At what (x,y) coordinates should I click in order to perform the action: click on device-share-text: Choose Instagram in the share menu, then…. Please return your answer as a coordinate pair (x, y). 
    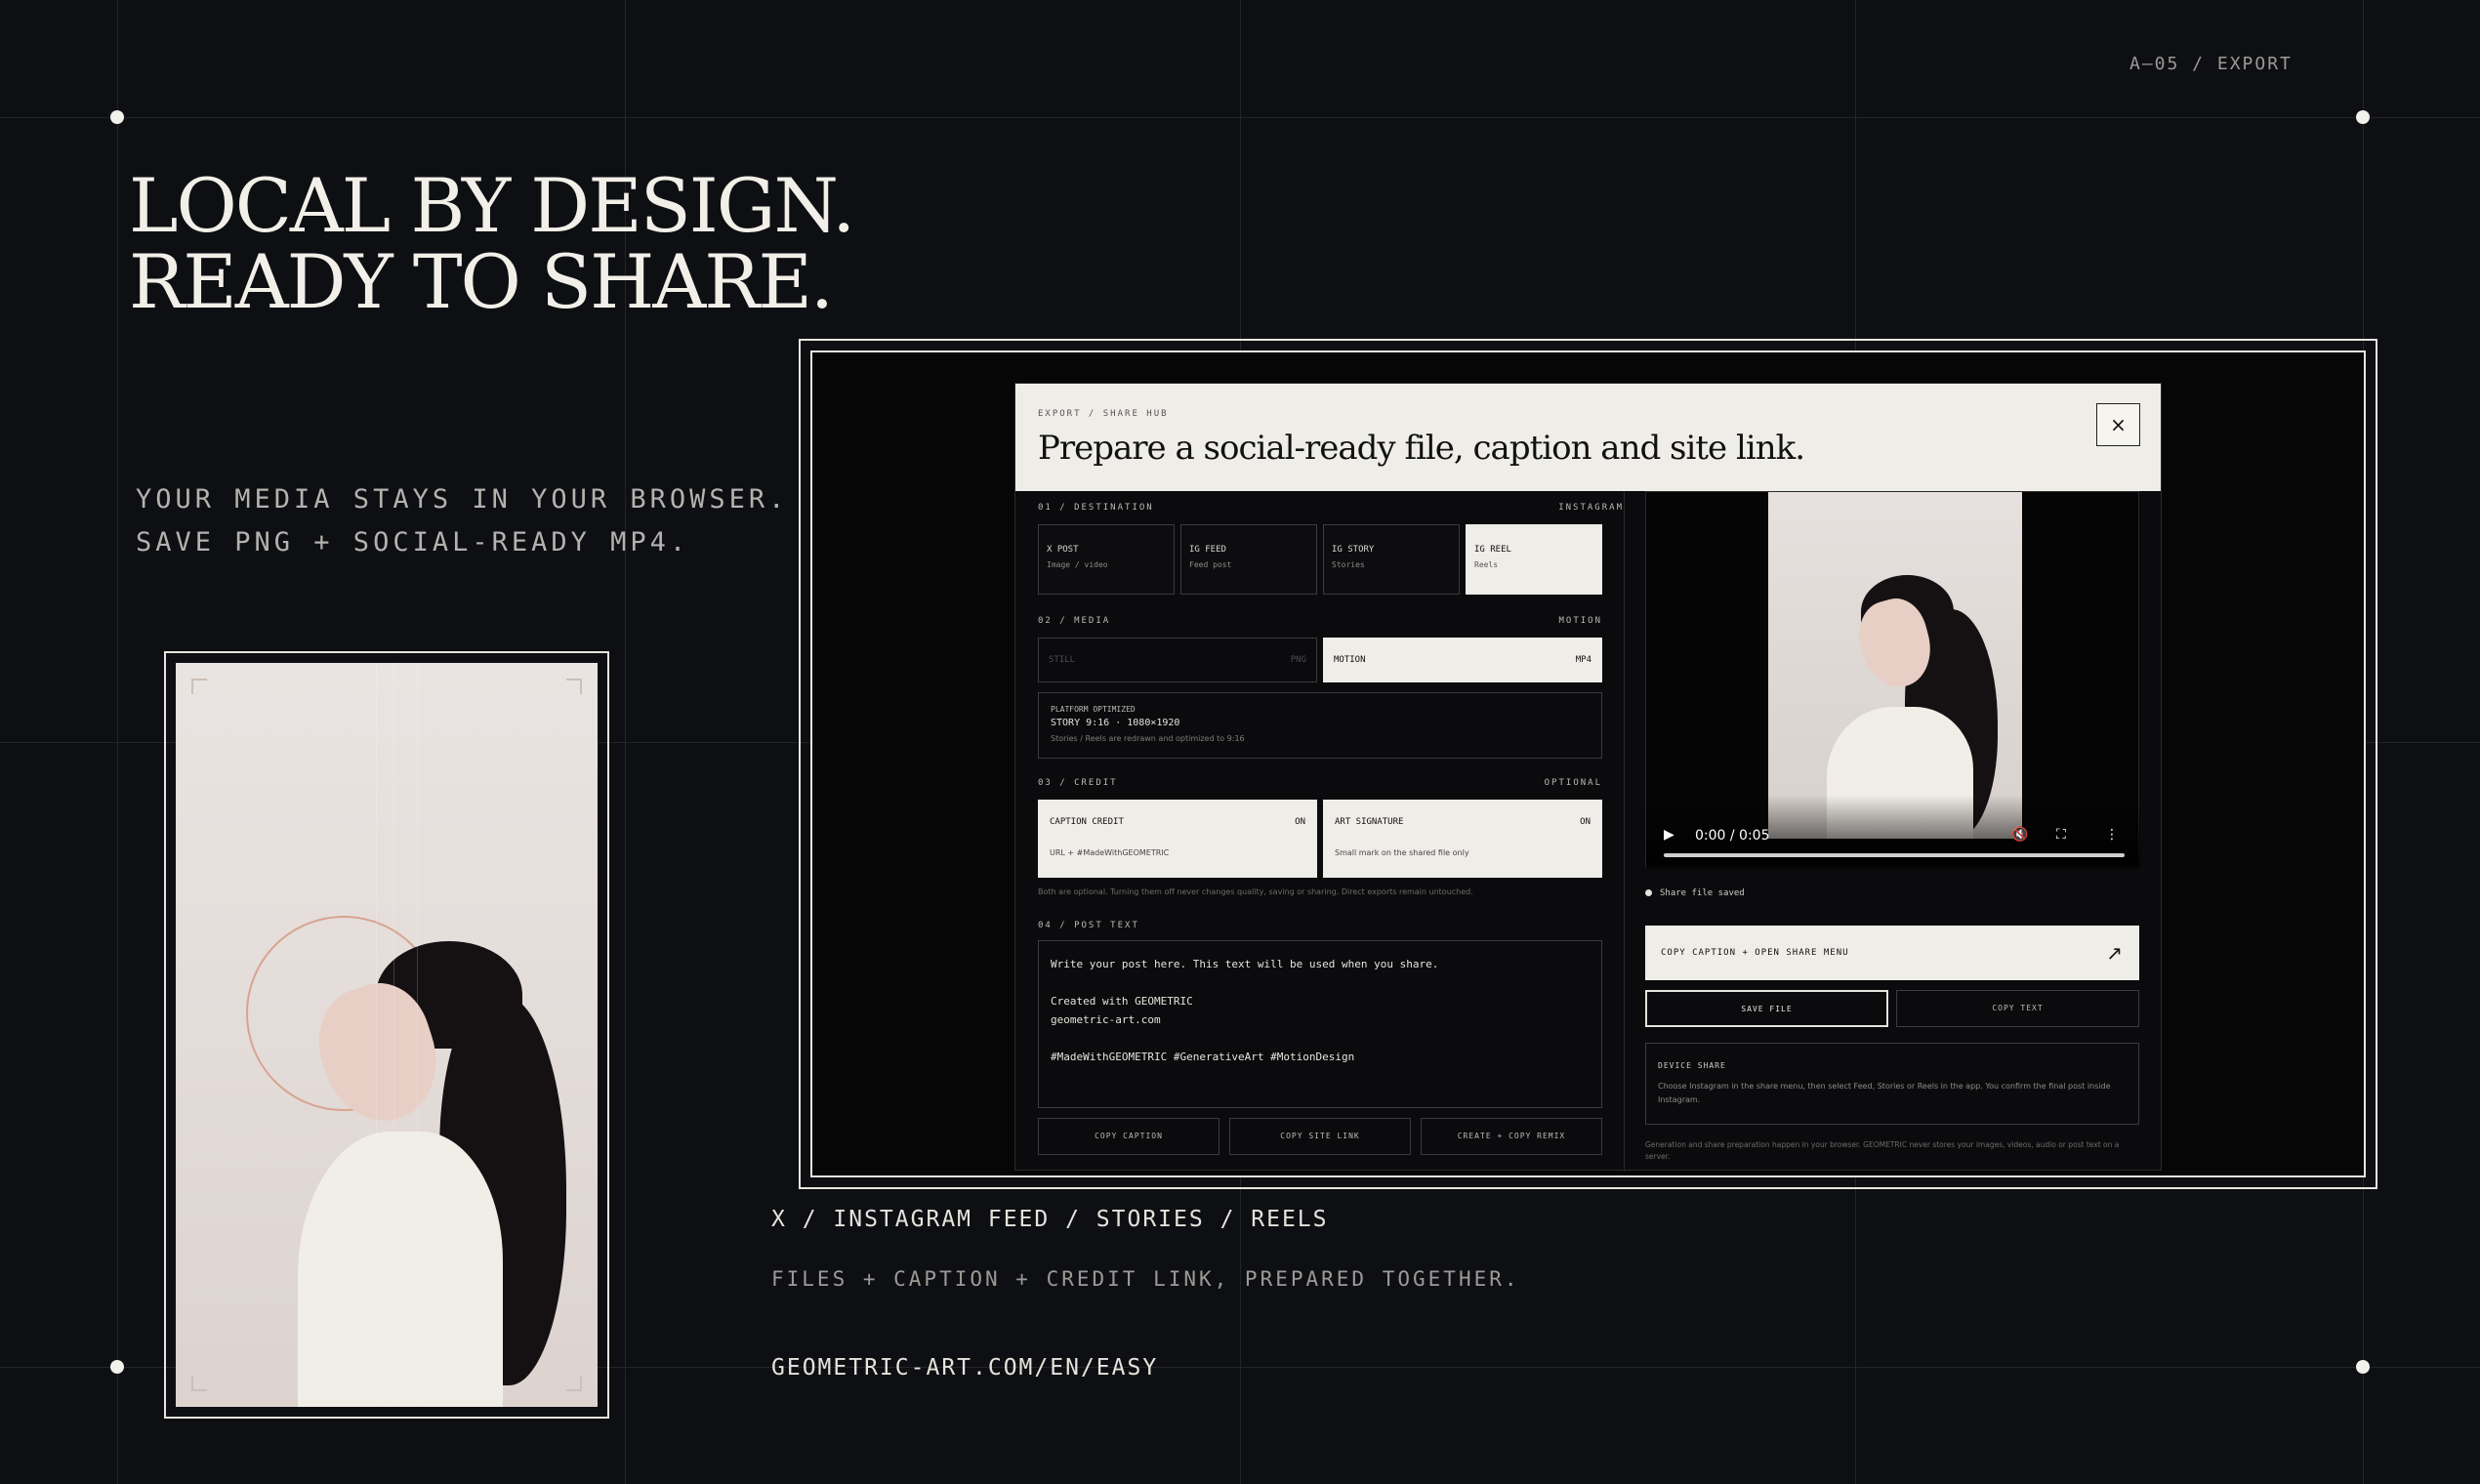
    Looking at the image, I should click on (1884, 1093).